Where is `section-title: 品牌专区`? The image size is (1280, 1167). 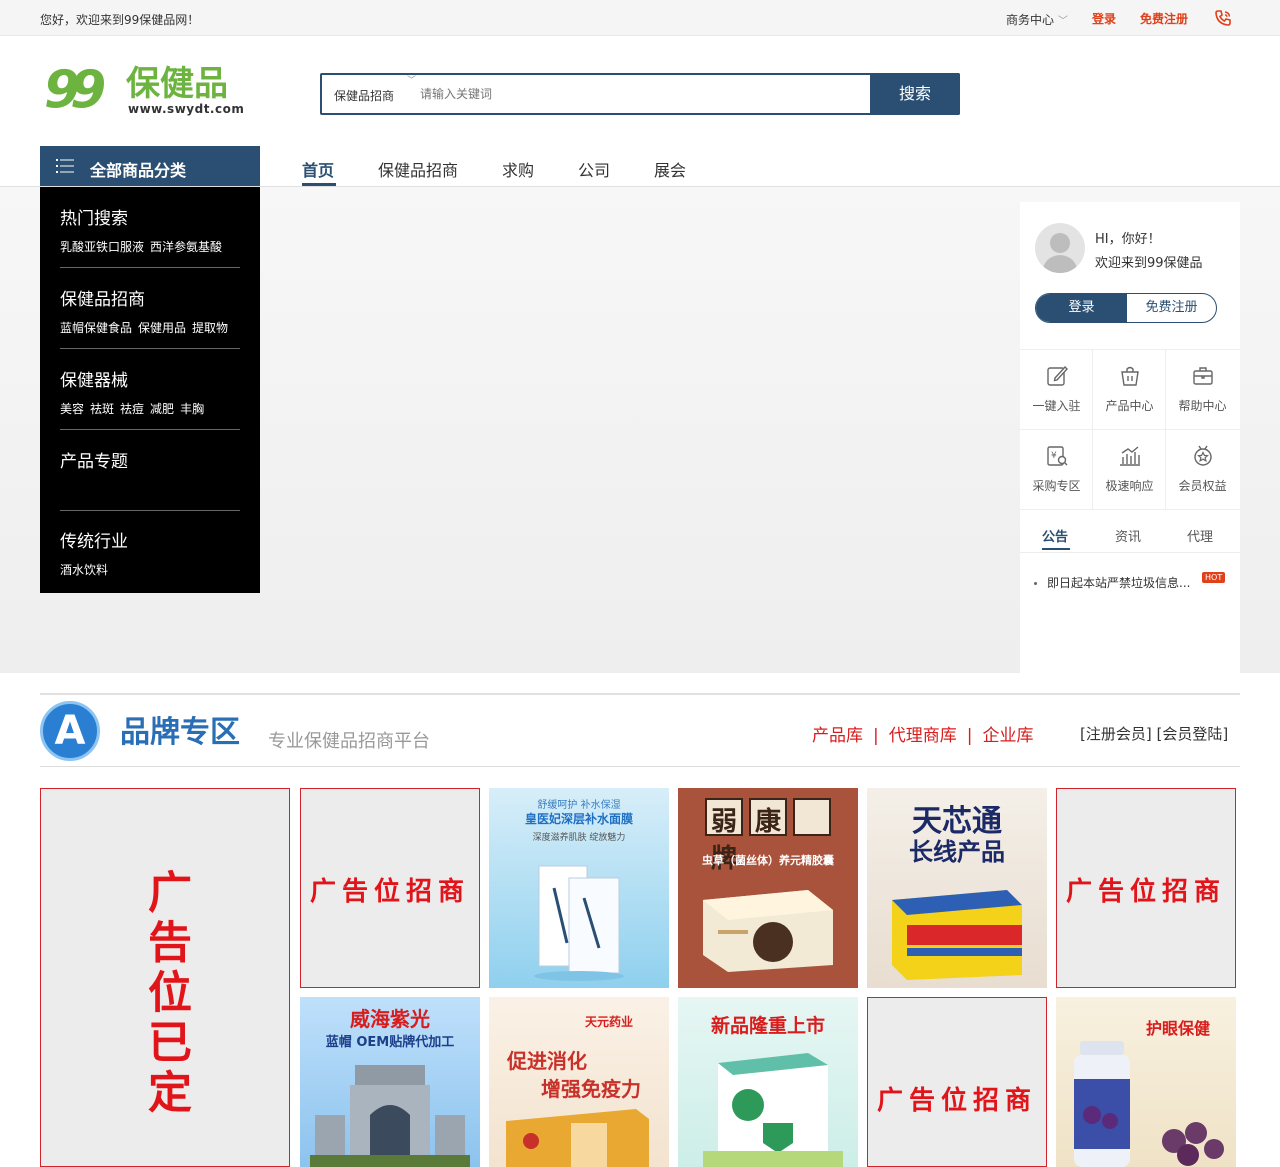
section-title: 品牌专区 is located at coordinates (180, 732).